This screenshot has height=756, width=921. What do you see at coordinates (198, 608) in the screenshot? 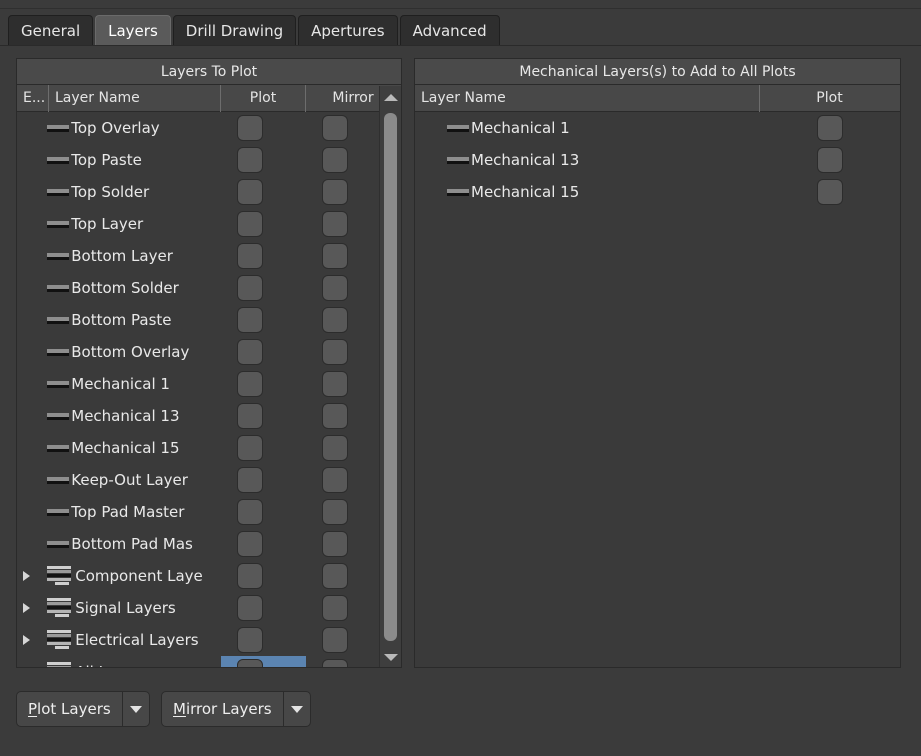
I see `table-row: Signal Layers` at bounding box center [198, 608].